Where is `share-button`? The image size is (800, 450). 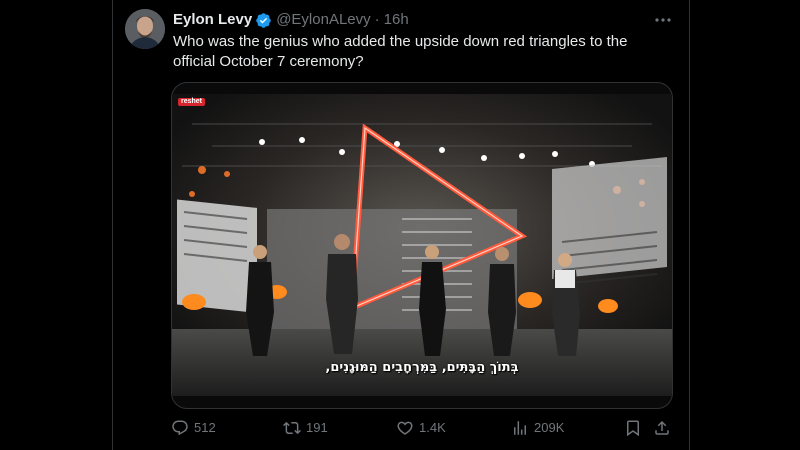 share-button is located at coordinates (664, 428).